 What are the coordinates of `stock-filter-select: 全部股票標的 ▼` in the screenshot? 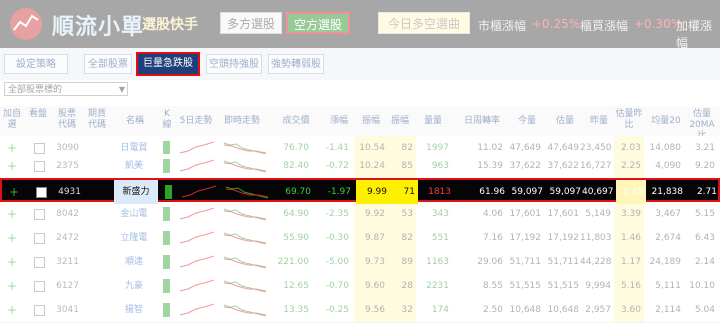 It's located at (66, 89).